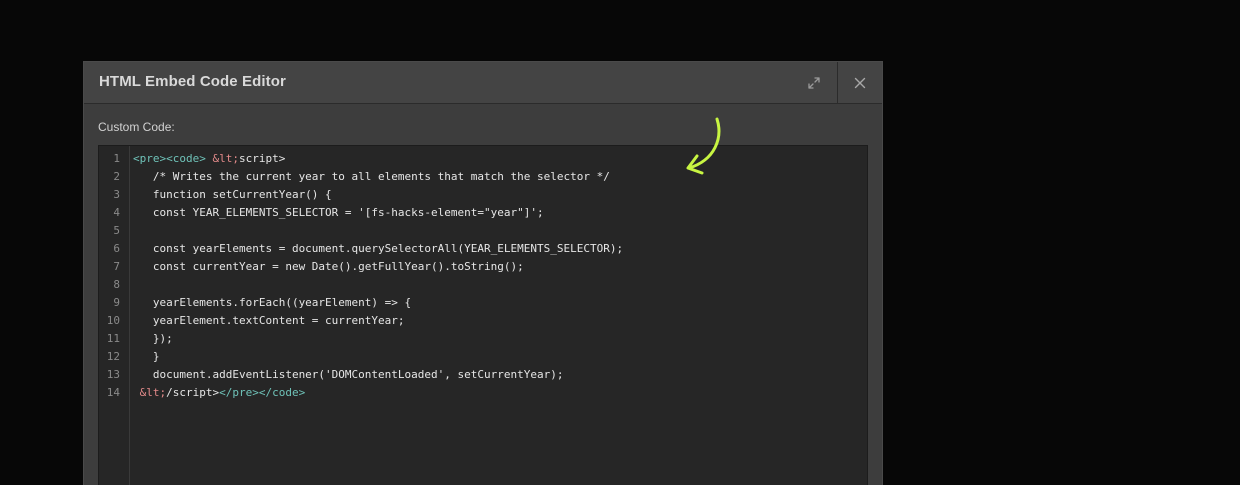 The width and height of the screenshot is (1240, 485). Describe the element at coordinates (192, 81) in the screenshot. I see `modal-title: HTML Embed Code Editor` at that location.